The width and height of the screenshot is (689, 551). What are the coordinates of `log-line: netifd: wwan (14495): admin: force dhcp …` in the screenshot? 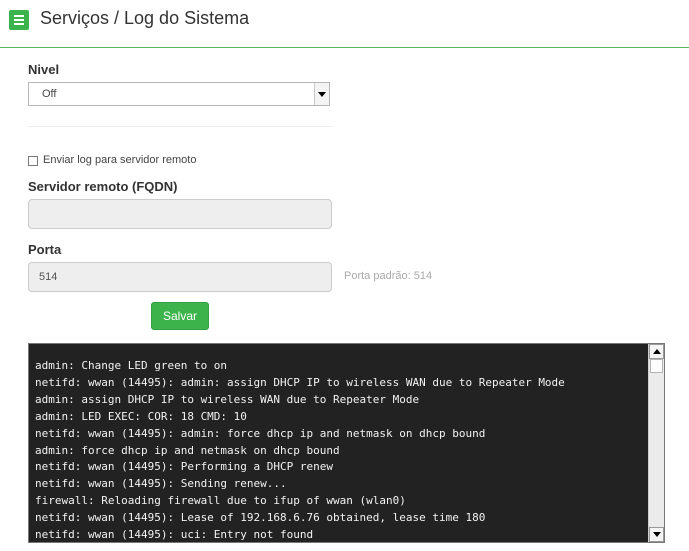 It's located at (260, 433).